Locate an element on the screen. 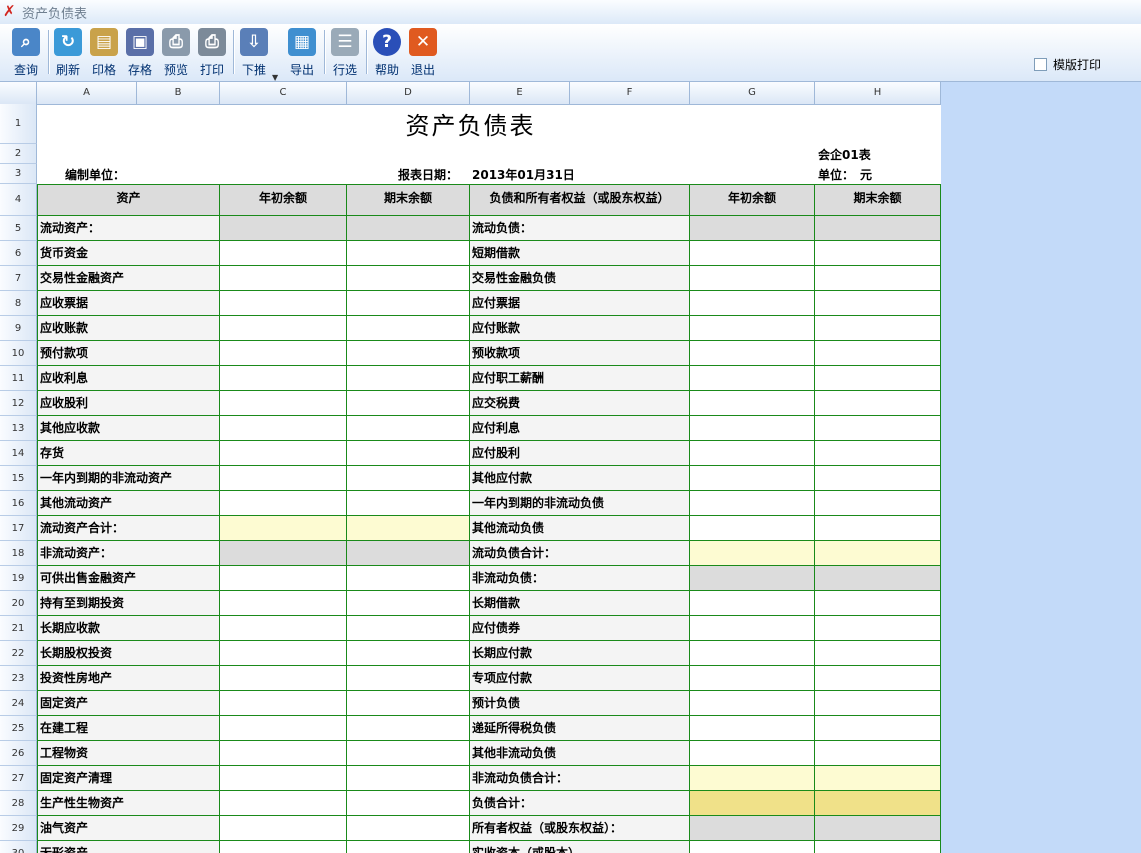  liability-item-cell: 交易性金融负债 is located at coordinates (580, 278).